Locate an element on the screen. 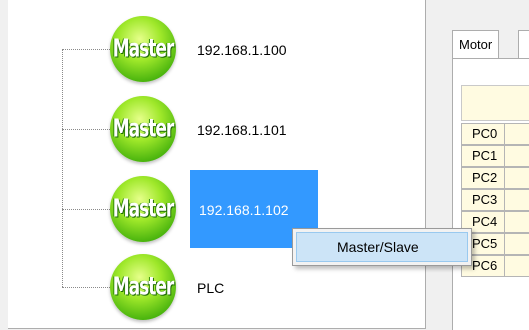  table-header is located at coordinates (495, 103).